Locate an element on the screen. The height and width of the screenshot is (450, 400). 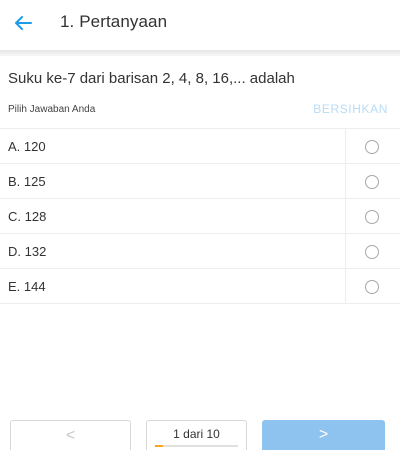
option-label: D. 132 is located at coordinates (27, 251).